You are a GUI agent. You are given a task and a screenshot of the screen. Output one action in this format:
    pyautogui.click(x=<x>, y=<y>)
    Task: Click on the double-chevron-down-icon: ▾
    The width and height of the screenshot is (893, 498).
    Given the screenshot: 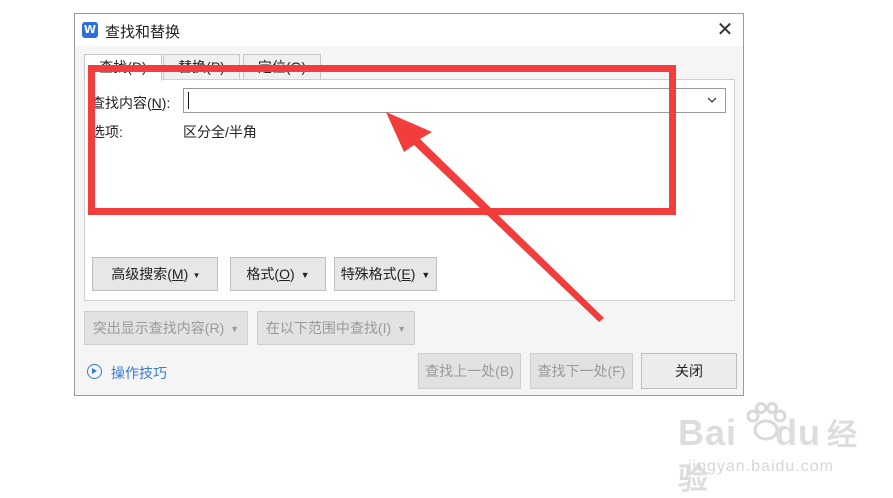 What is the action you would take?
    pyautogui.click(x=196, y=275)
    